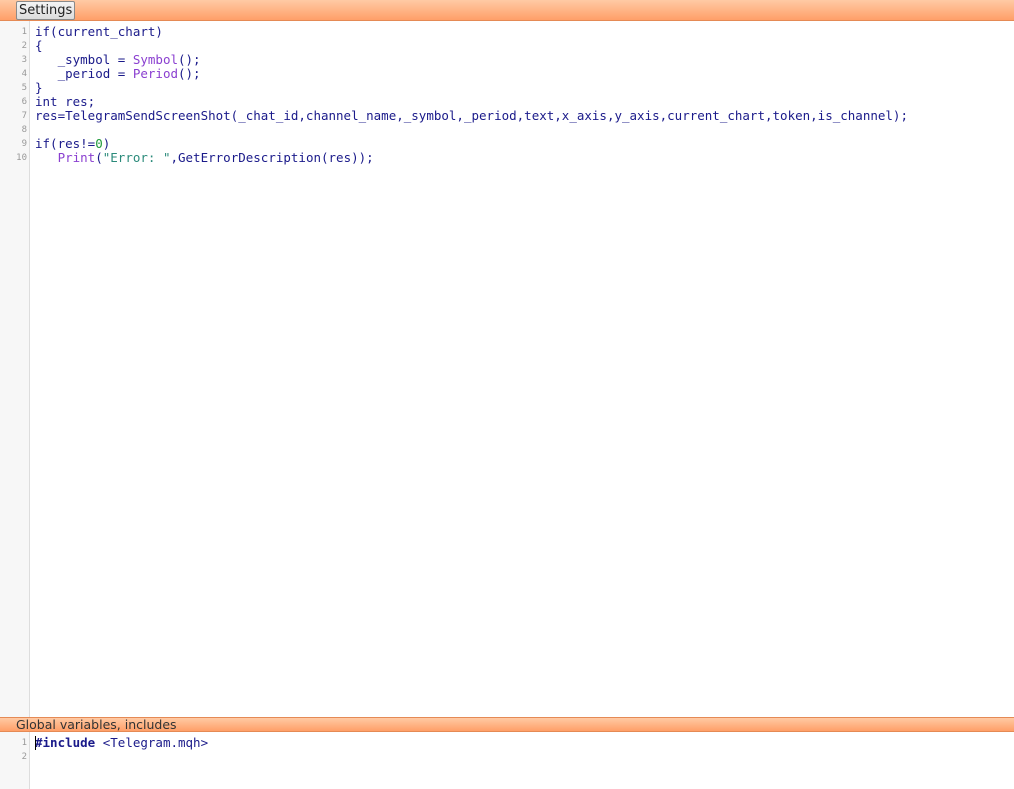 The height and width of the screenshot is (789, 1014). I want to click on code-line: 8, so click(507, 130).